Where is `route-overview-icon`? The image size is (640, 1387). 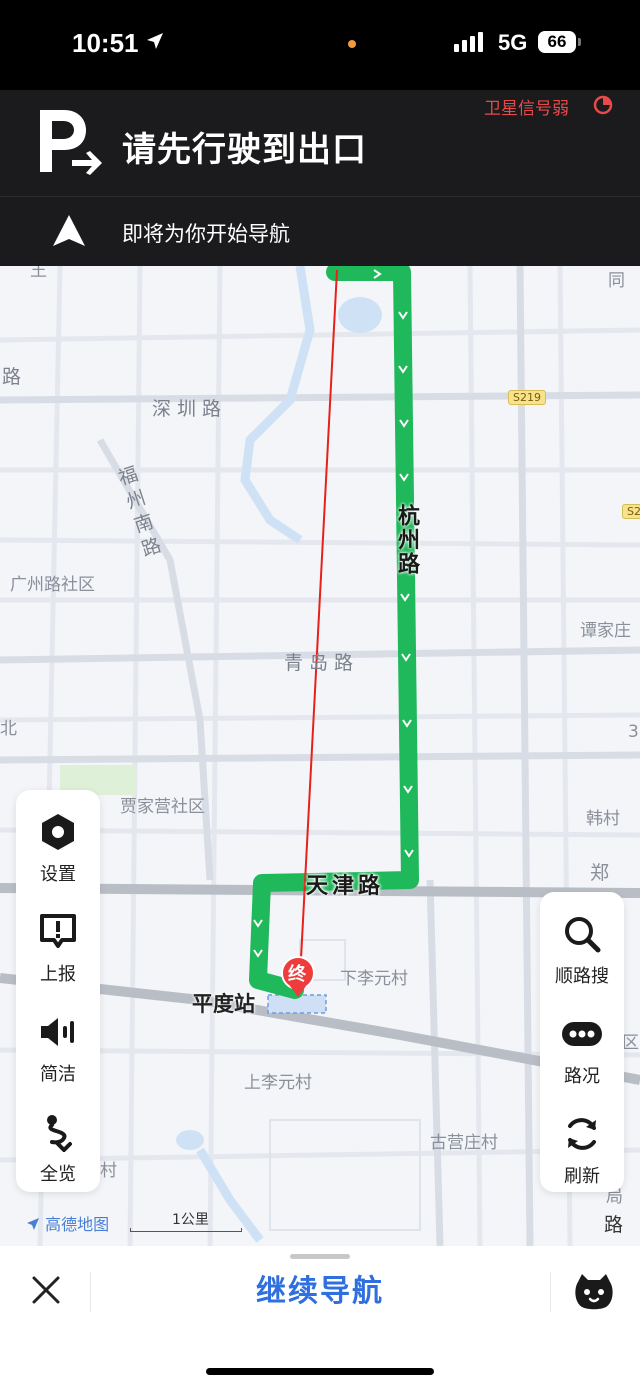
route-overview-icon is located at coordinates (58, 1132).